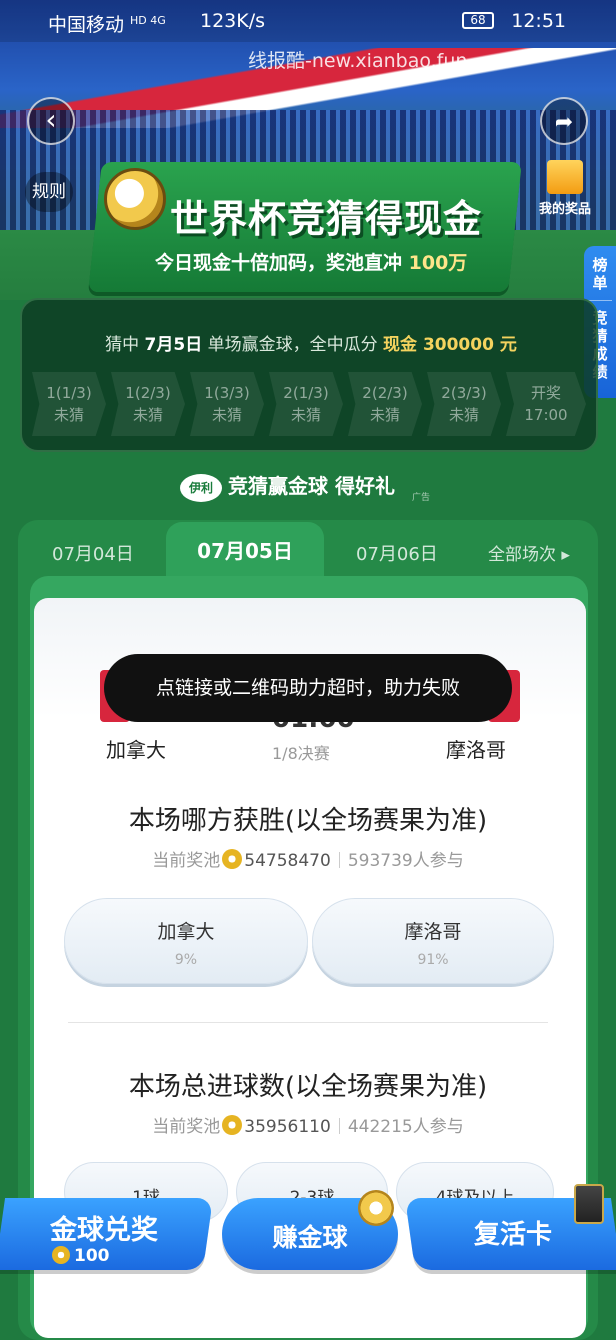 This screenshot has height=1340, width=616. I want to click on progress-step: 2(2/3) 未猜, so click(385, 404).